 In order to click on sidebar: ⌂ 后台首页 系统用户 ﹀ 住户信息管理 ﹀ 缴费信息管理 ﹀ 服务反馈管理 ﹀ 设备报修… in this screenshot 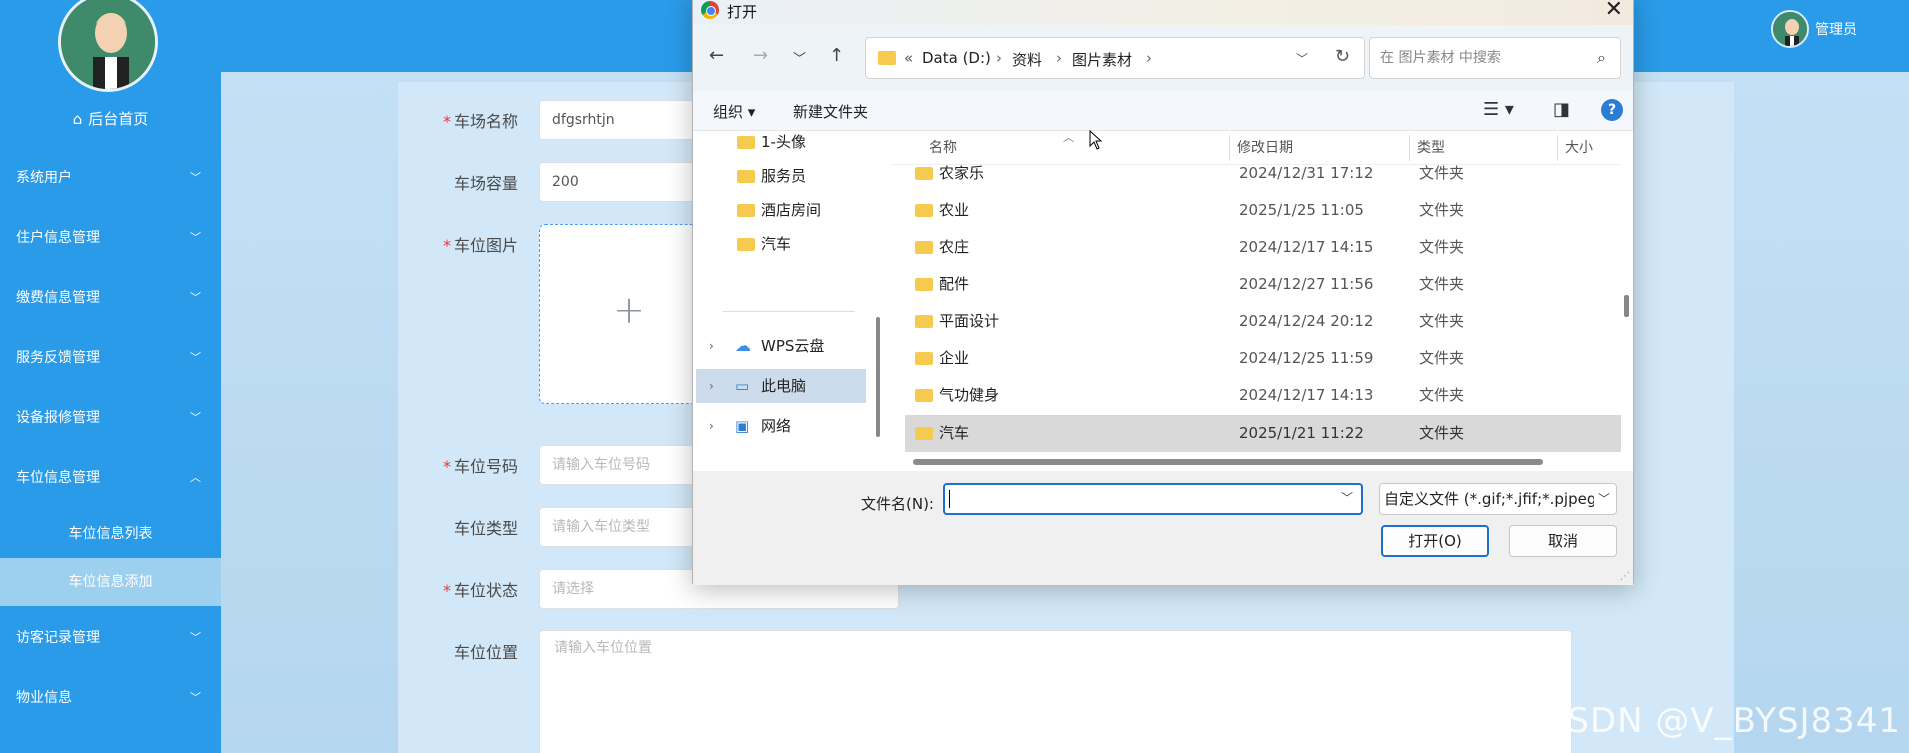, I will do `click(110, 376)`.